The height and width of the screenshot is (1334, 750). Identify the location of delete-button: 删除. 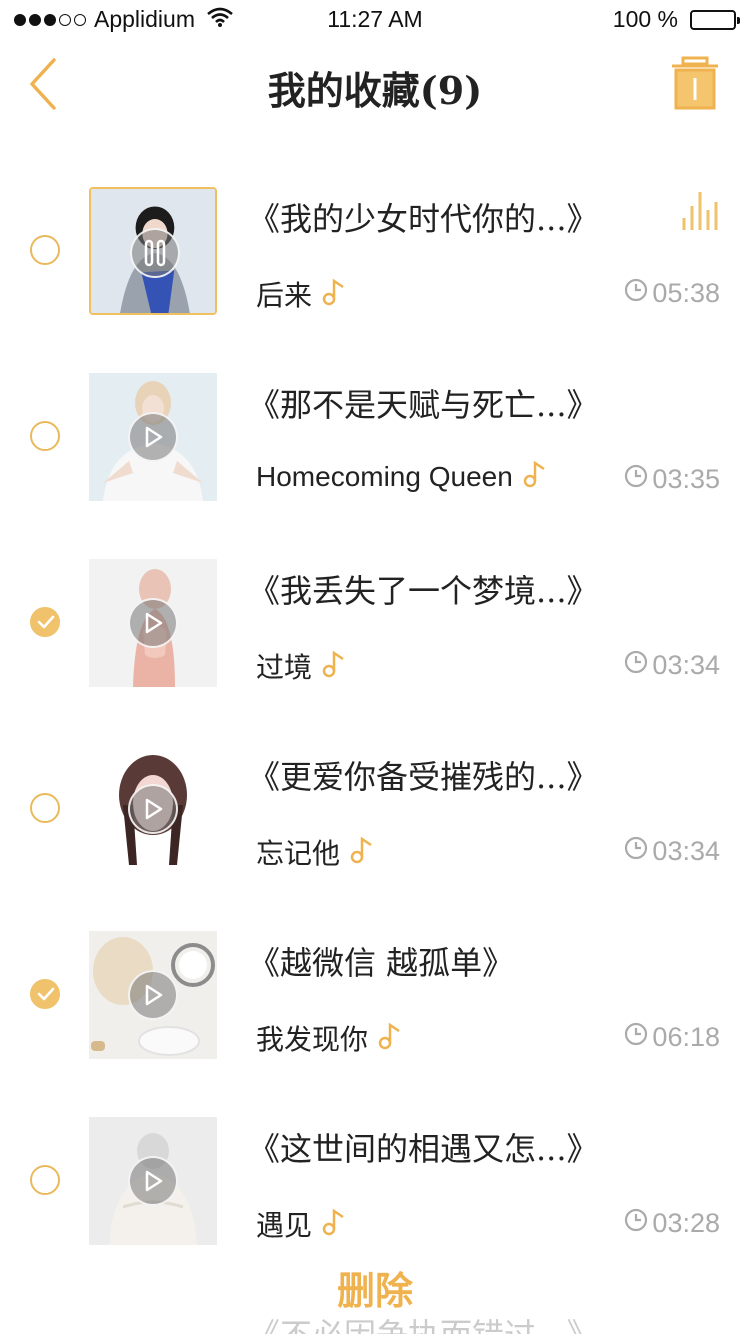
(375, 1287).